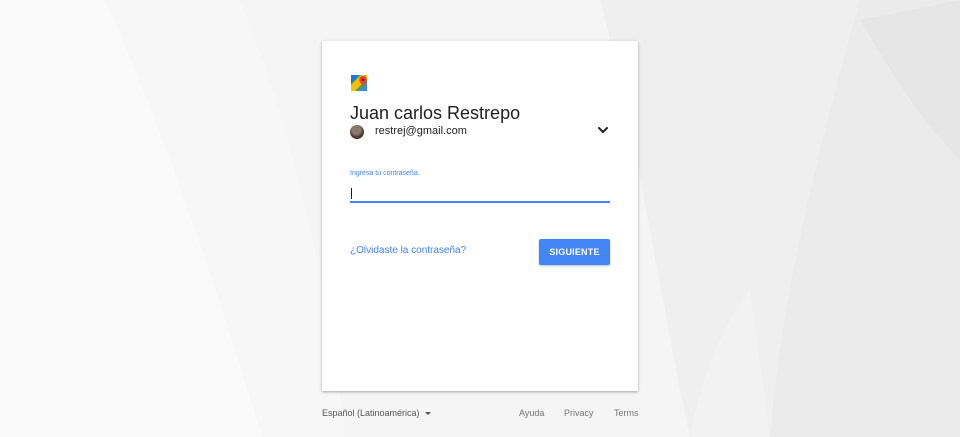 This screenshot has width=960, height=437. I want to click on text-cursor, so click(351, 193).